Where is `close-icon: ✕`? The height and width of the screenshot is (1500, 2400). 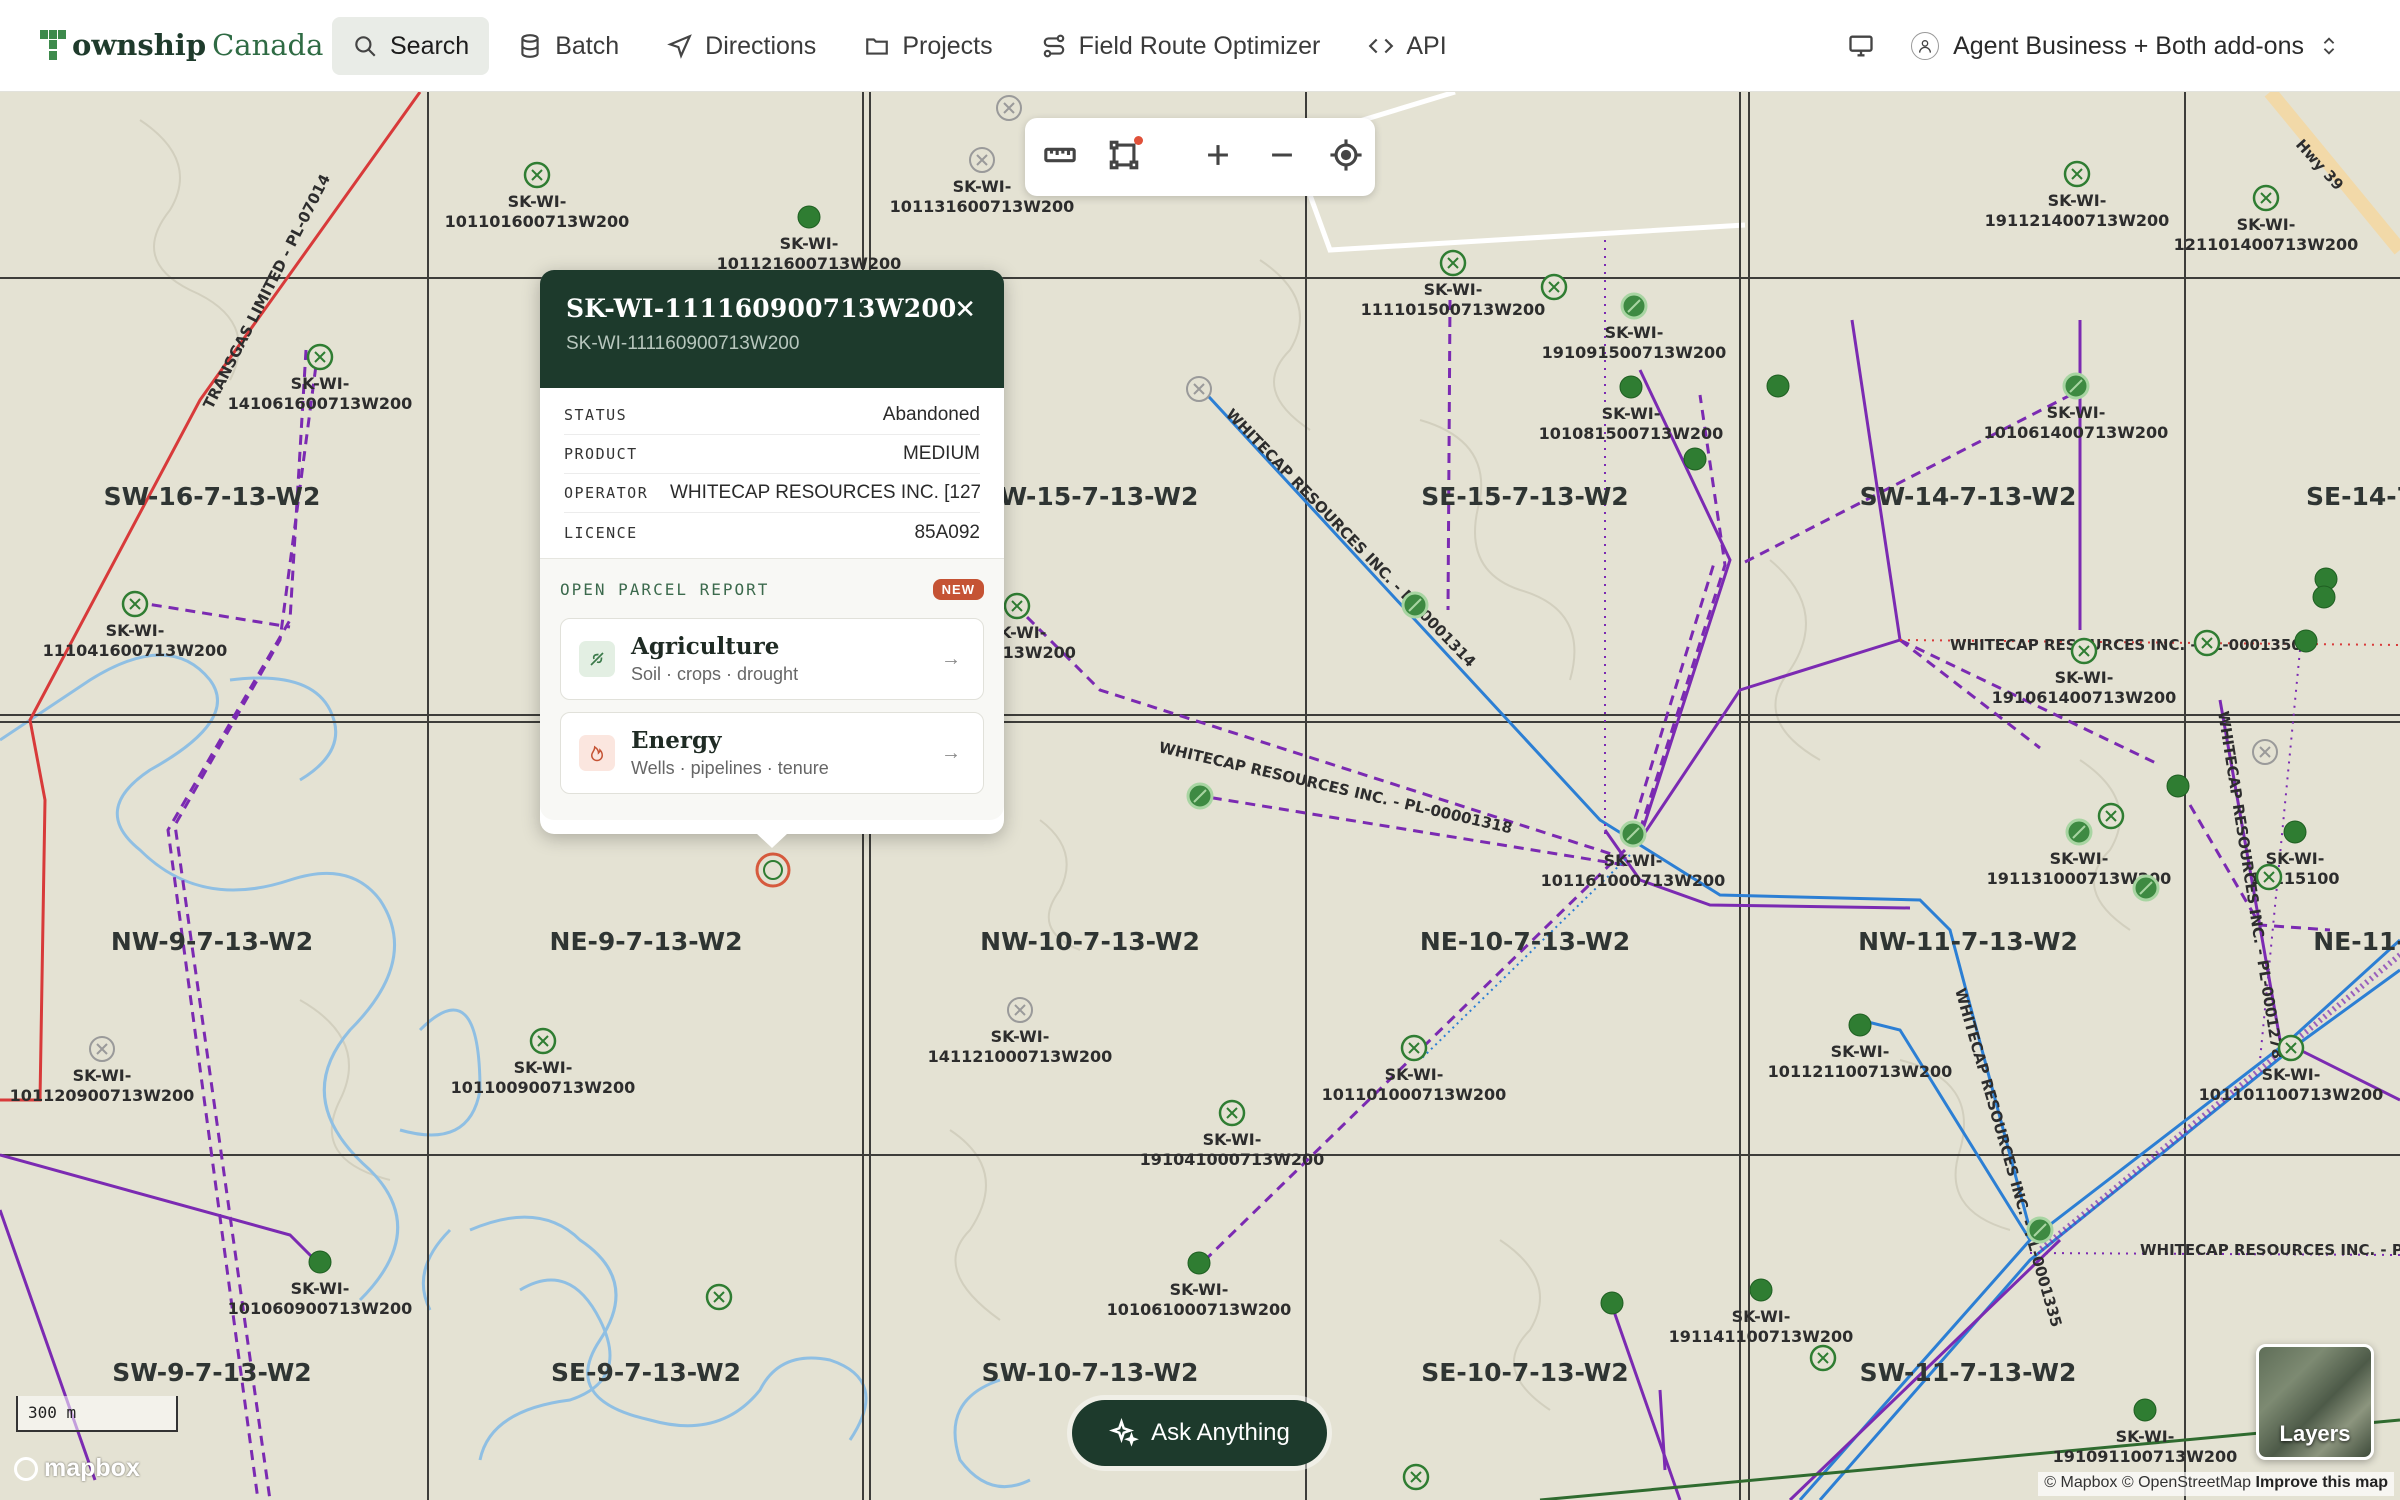 close-icon: ✕ is located at coordinates (965, 309).